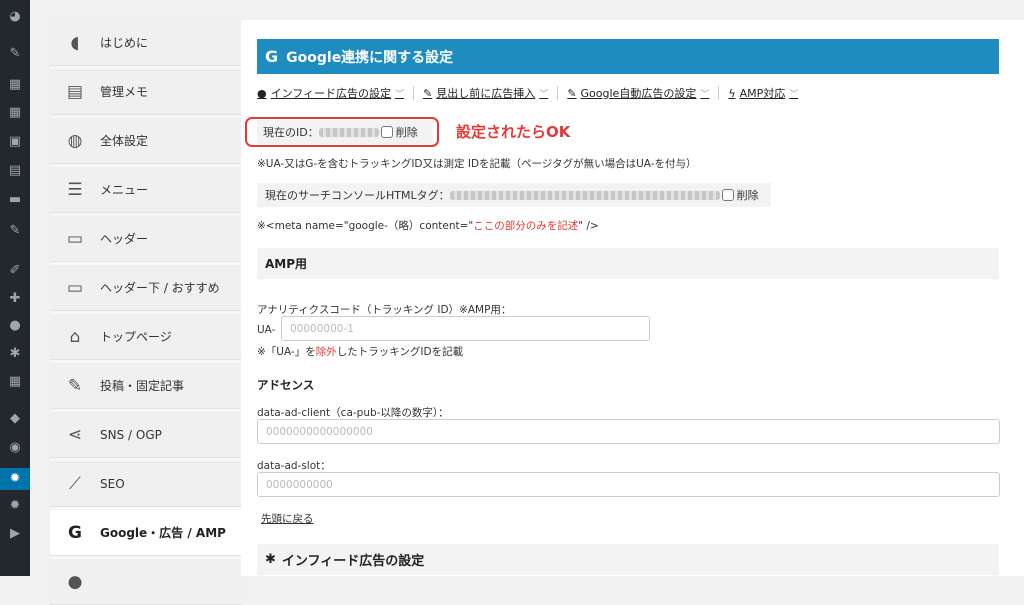 This screenshot has width=1024, height=605. What do you see at coordinates (163, 533) in the screenshot?
I see `nav-item-label: Google・広告 / AMP` at bounding box center [163, 533].